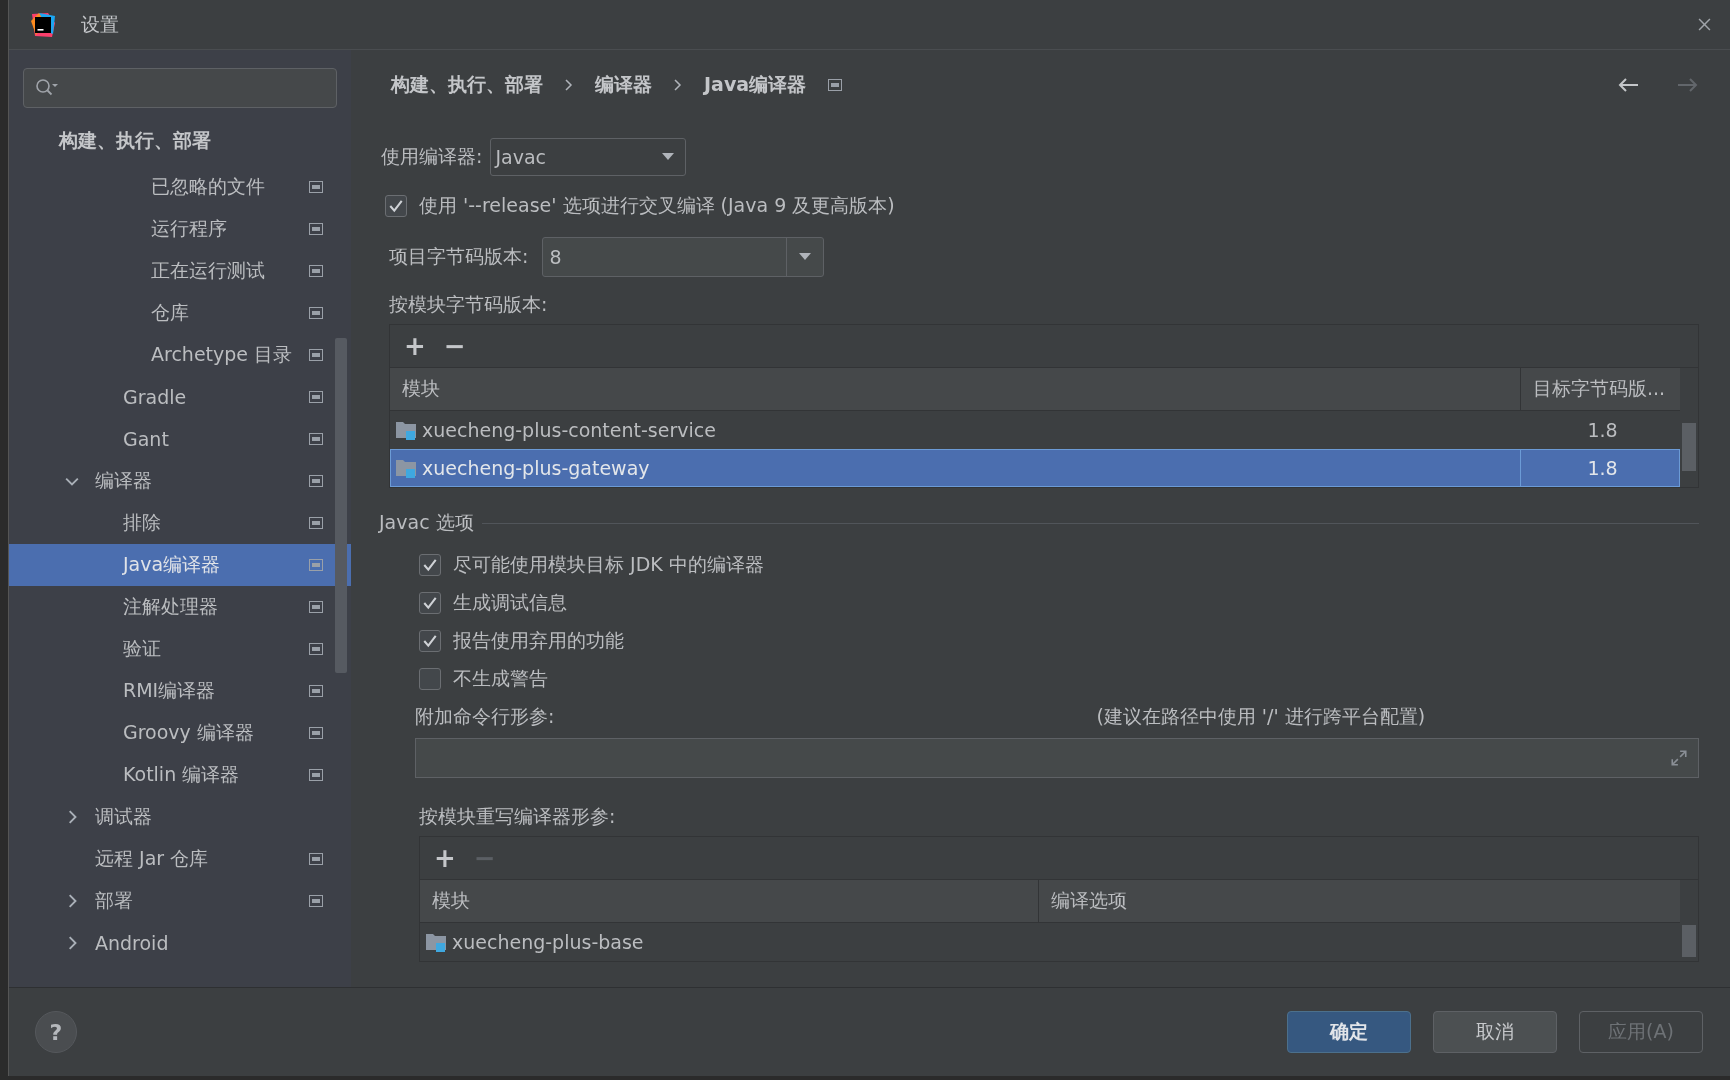  Describe the element at coordinates (180, 313) in the screenshot. I see `sidebar-item: 仓库` at that location.